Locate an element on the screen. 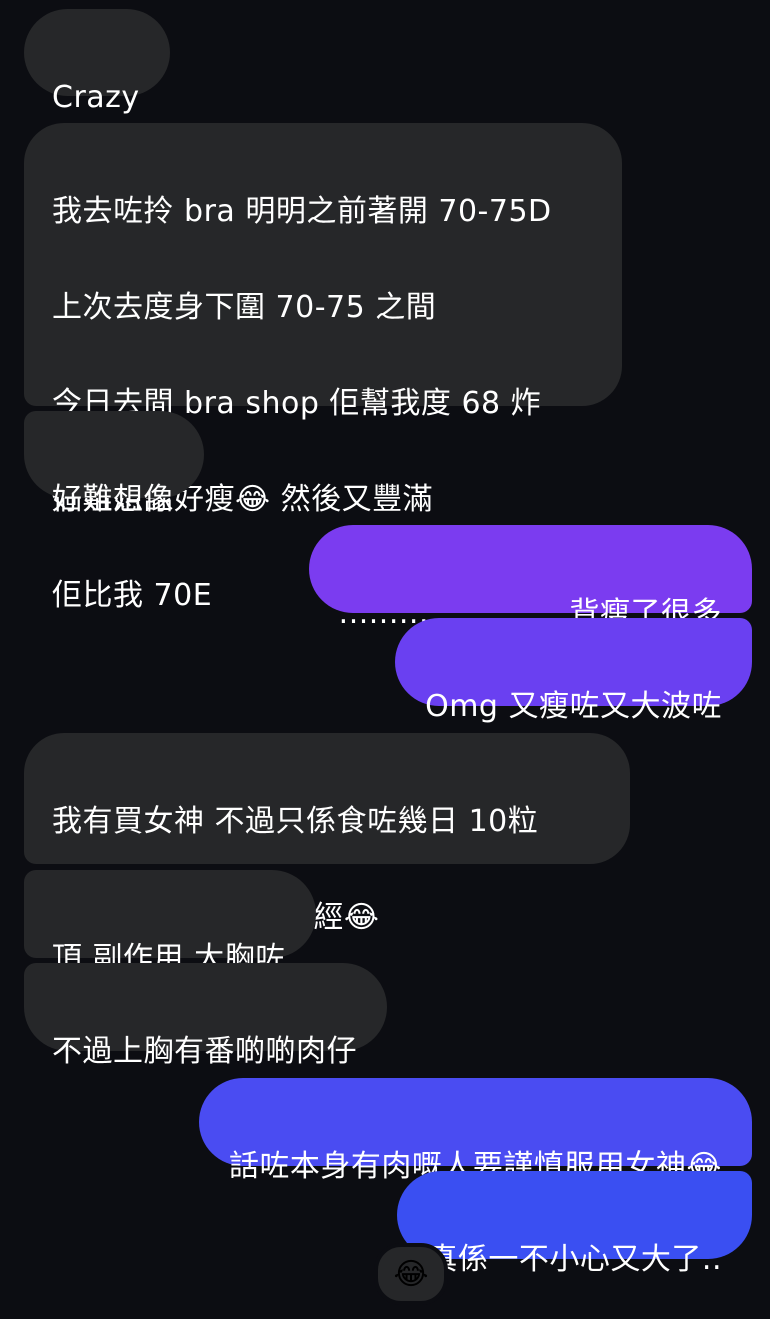  message-reaction: 😂 is located at coordinates (411, 1274).